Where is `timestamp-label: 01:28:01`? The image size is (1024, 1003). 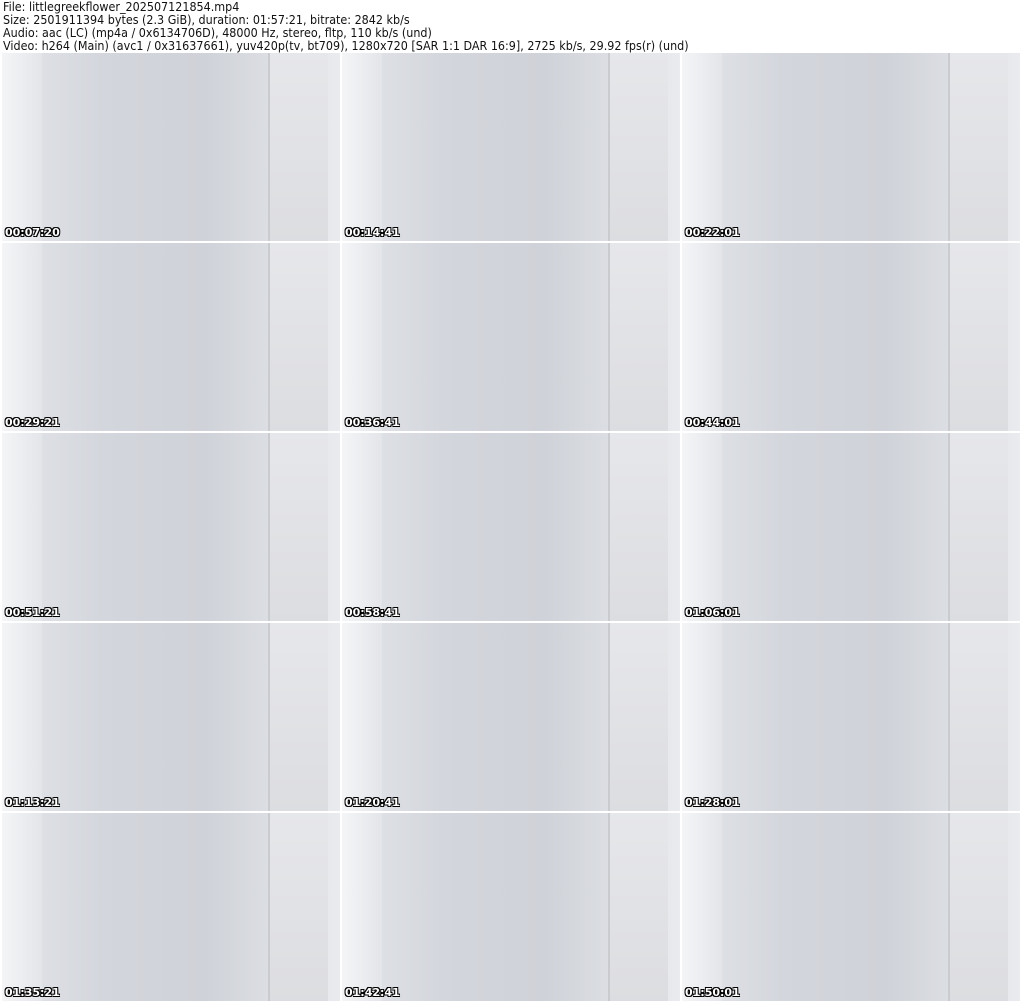
timestamp-label: 01:28:01 is located at coordinates (712, 802).